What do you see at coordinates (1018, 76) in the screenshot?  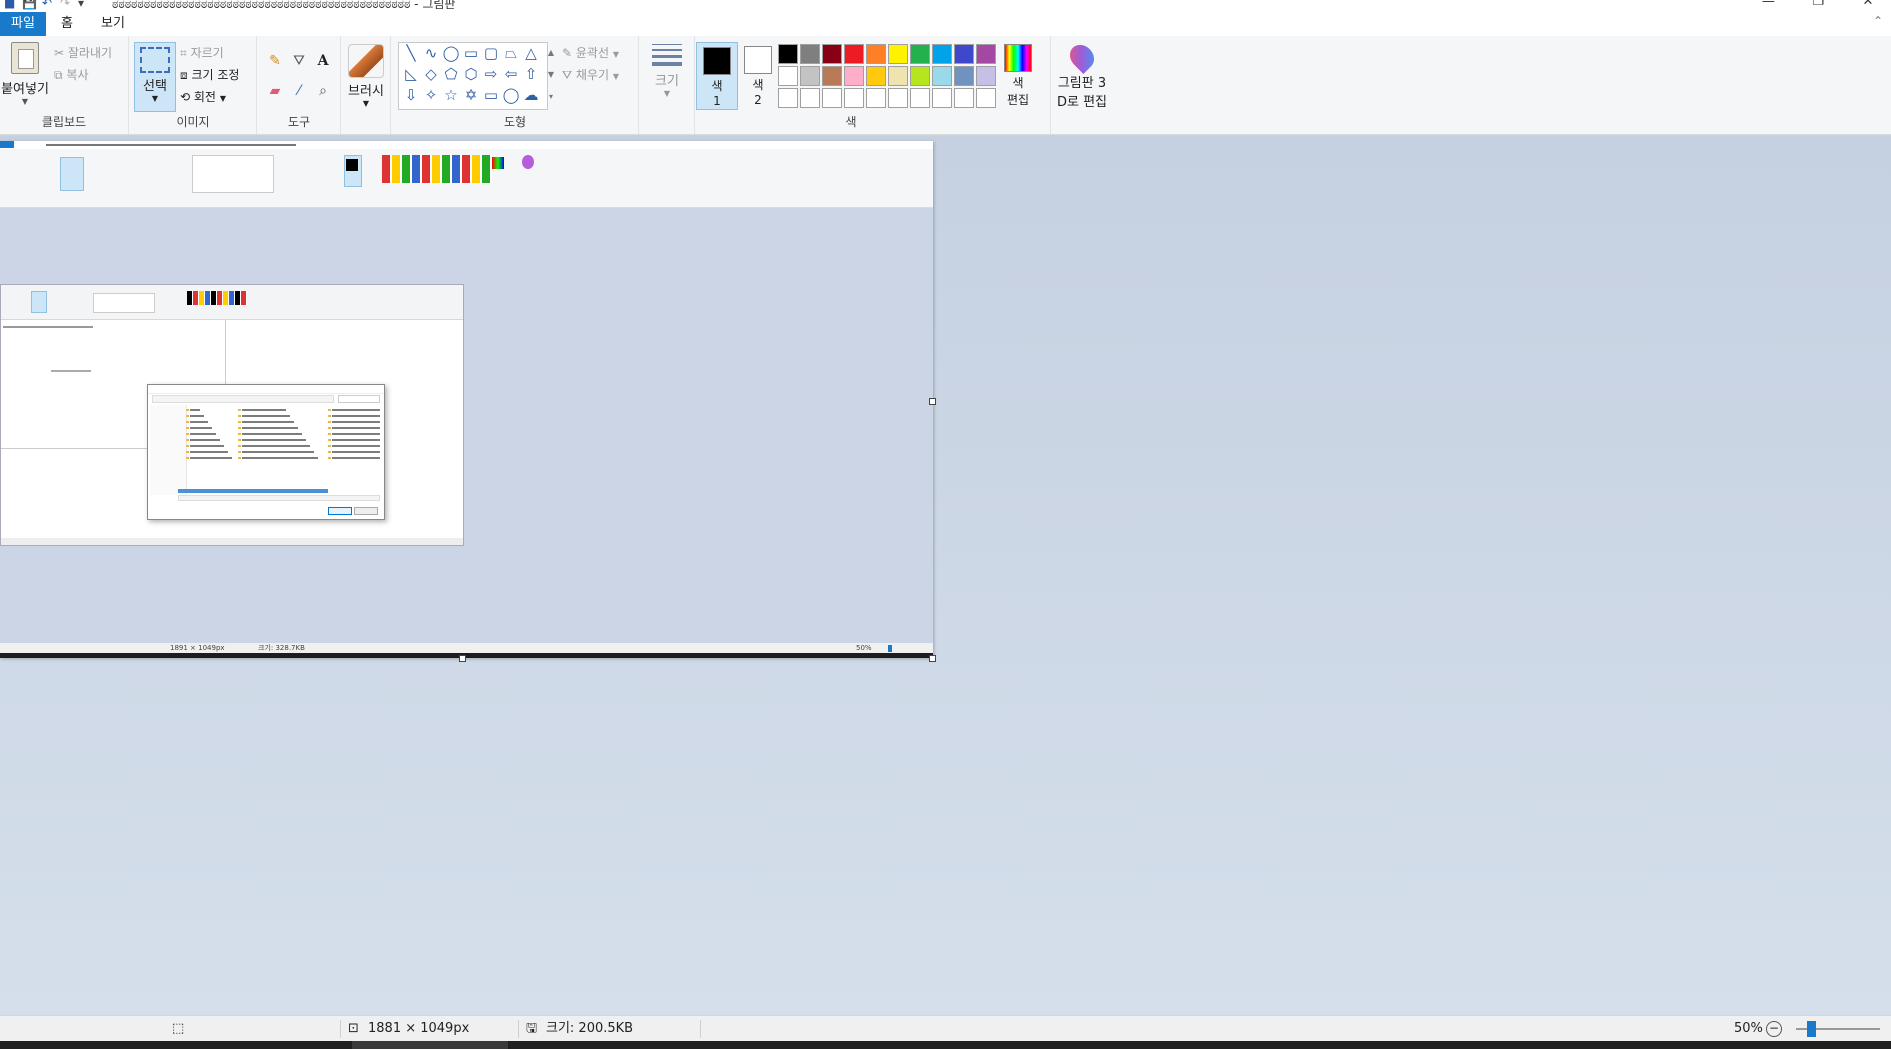 I see `edit-colors-button: 색 편집` at bounding box center [1018, 76].